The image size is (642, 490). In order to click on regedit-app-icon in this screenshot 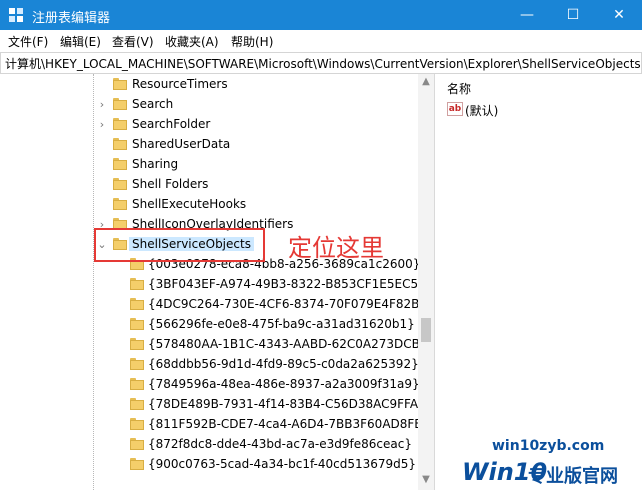, I will do `click(16, 15)`.